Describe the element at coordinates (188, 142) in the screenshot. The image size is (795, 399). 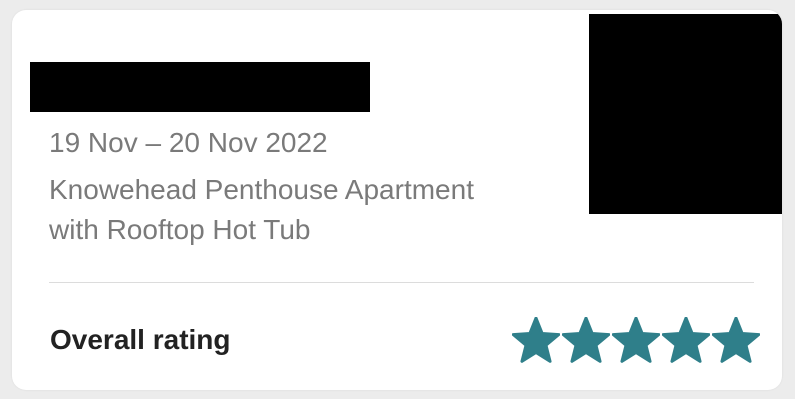
I see `stay-dates: 19 Nov – 20 Nov 2022` at that location.